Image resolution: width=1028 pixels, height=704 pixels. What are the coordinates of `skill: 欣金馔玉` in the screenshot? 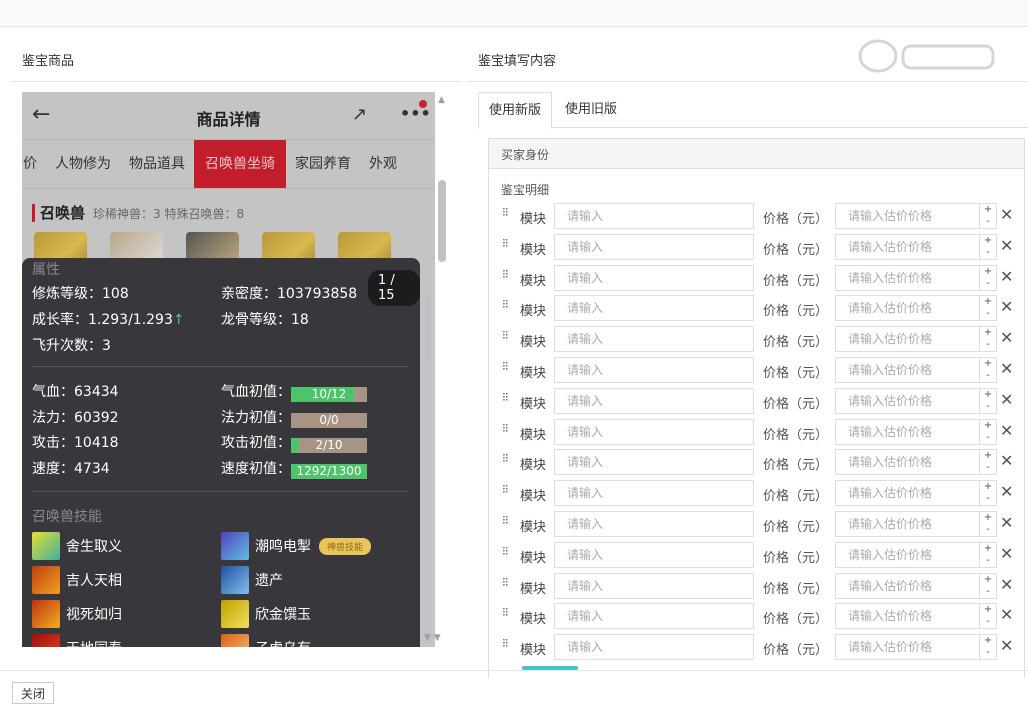 It's located at (266, 614).